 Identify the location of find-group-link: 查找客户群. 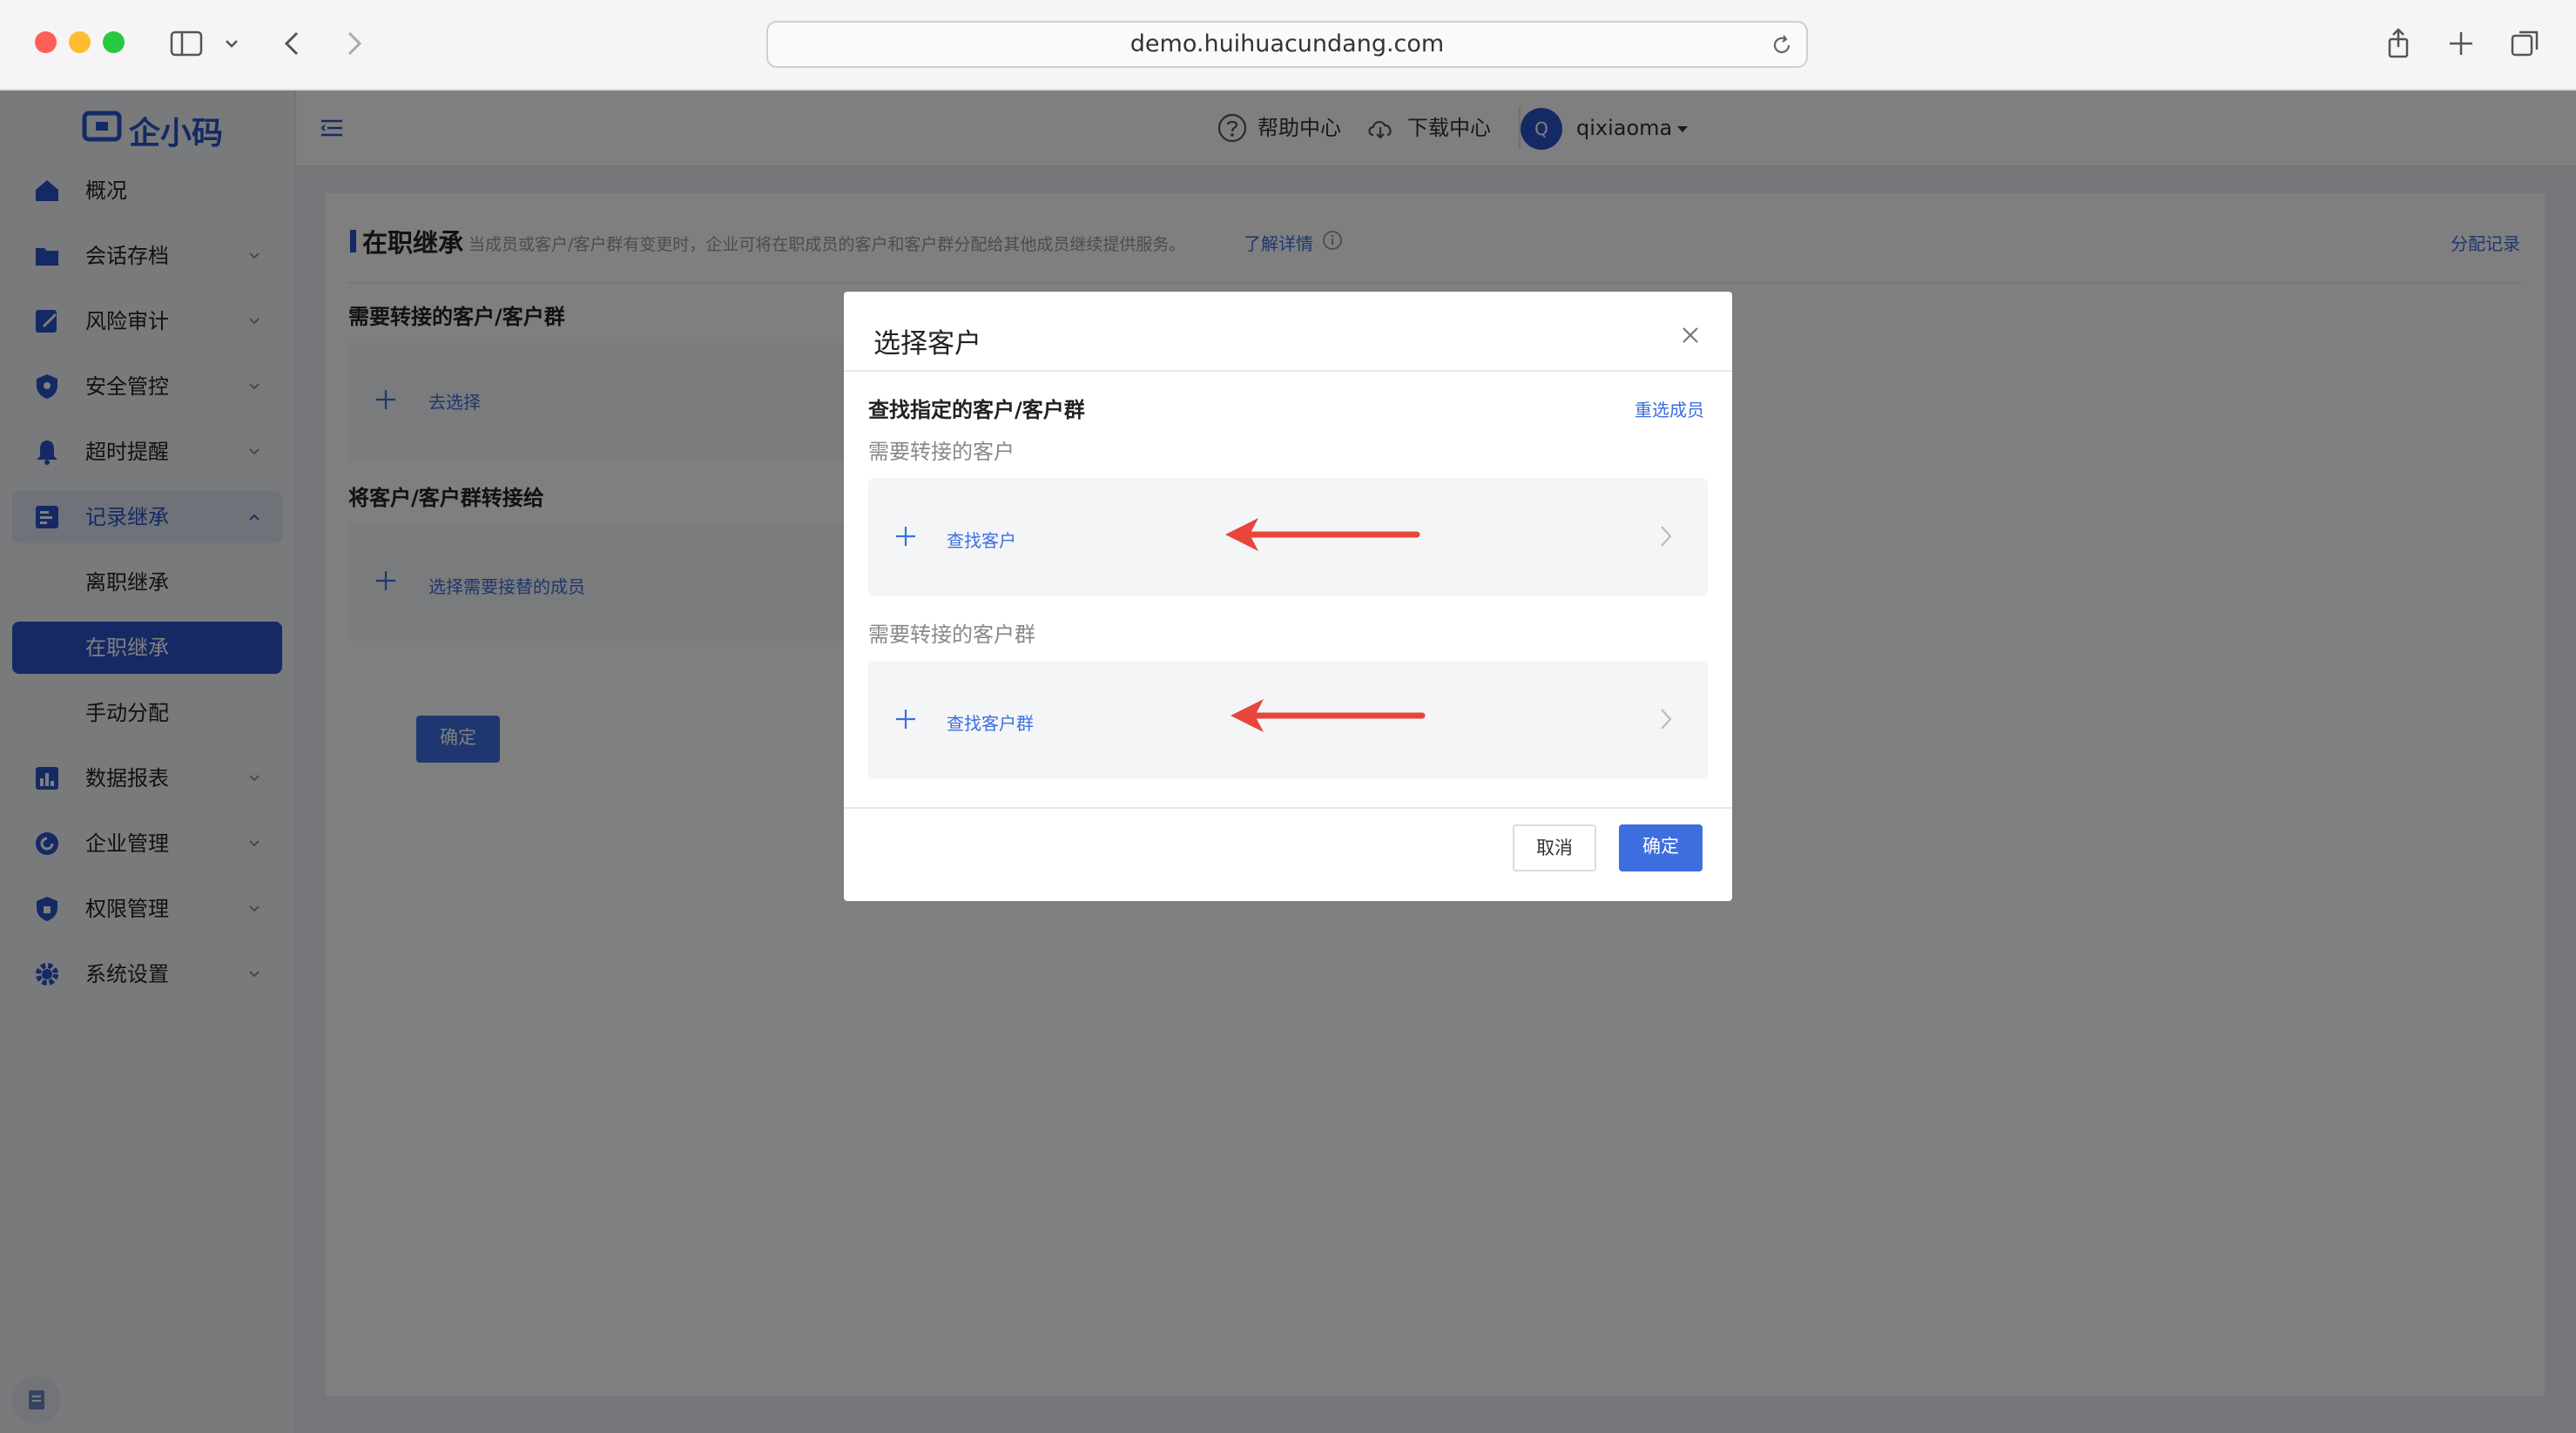
(990, 722).